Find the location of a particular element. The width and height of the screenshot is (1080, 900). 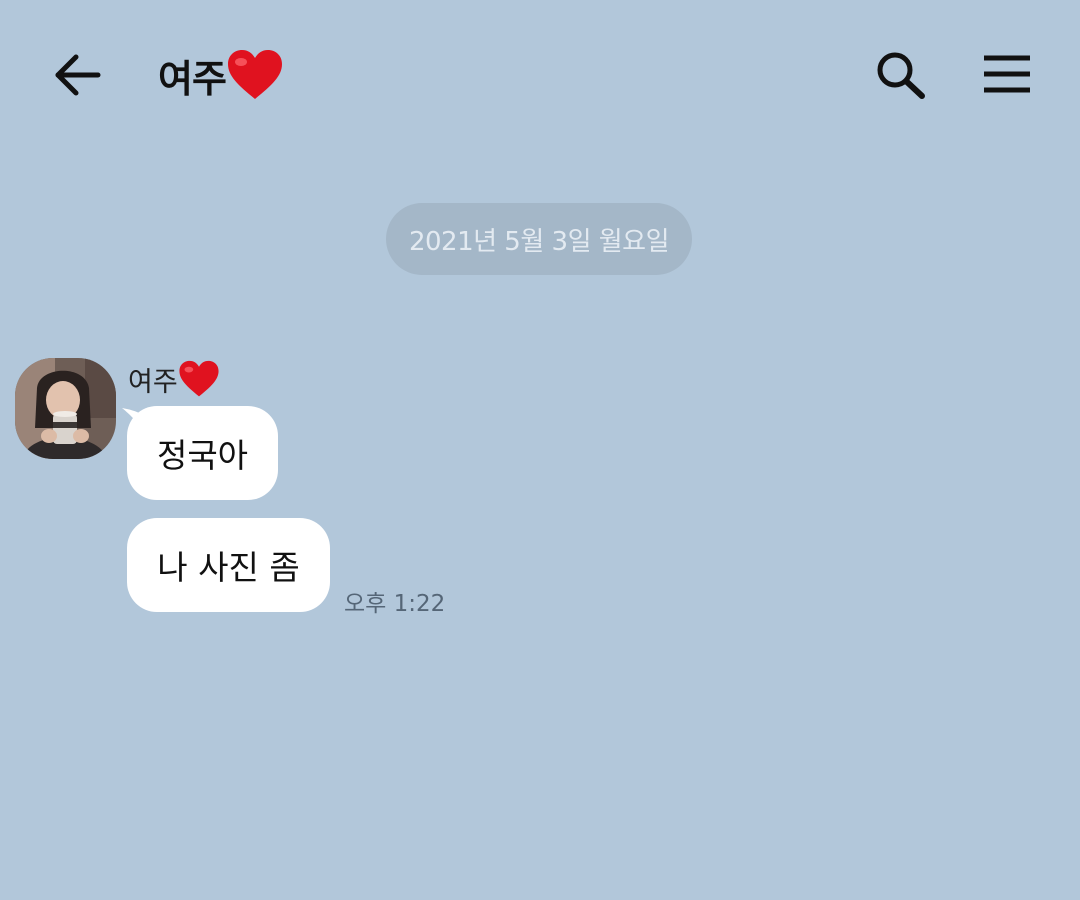

search-icon is located at coordinates (901, 75).